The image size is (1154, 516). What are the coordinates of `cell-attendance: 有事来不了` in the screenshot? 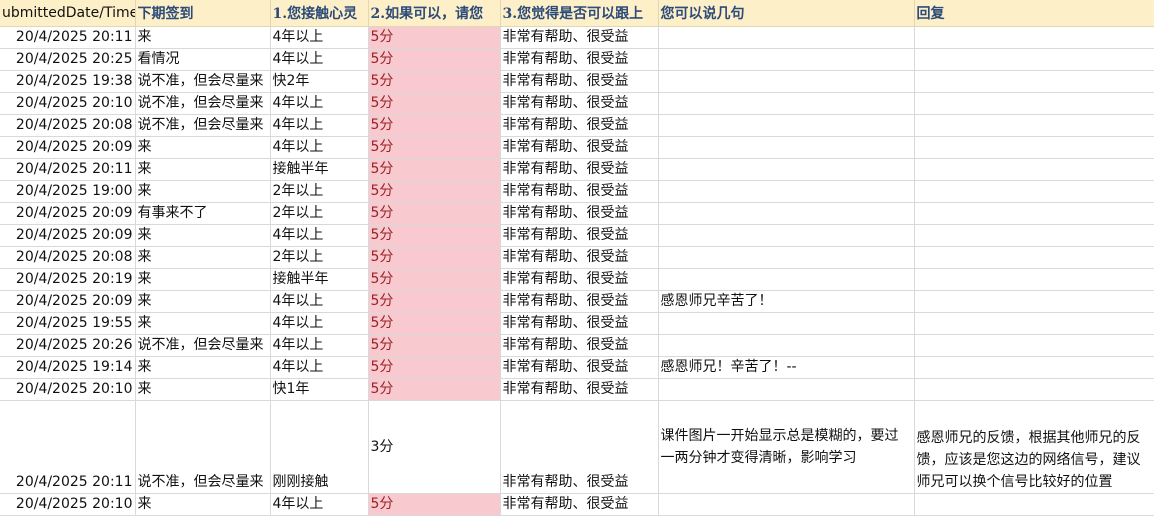 It's located at (203, 213).